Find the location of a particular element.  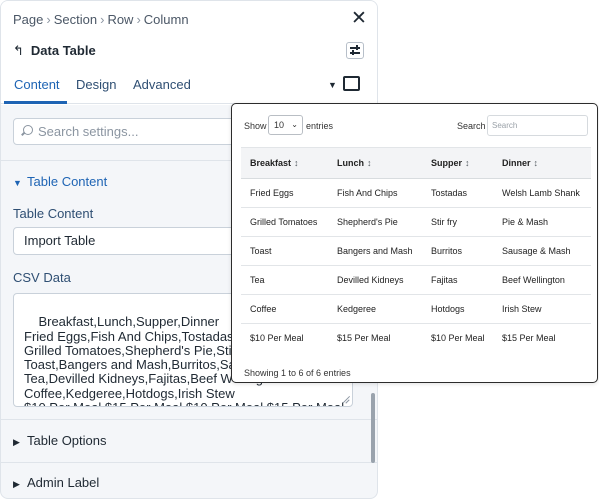

table-cell: Tea is located at coordinates (284, 280).